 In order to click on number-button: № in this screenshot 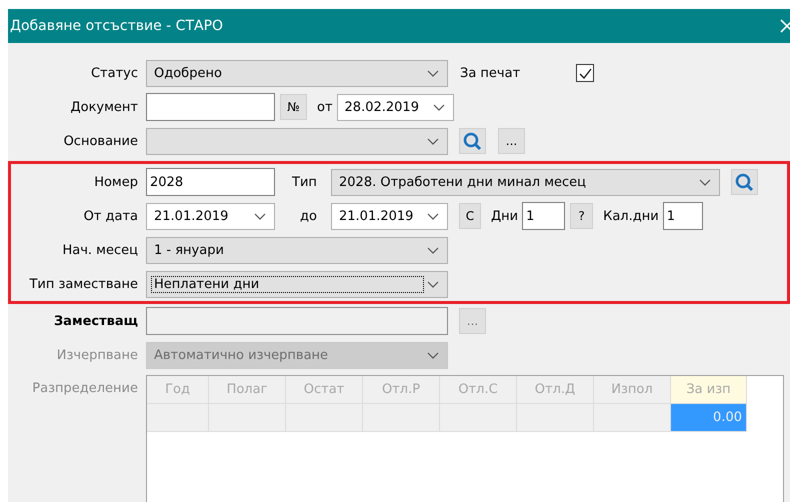, I will do `click(293, 107)`.